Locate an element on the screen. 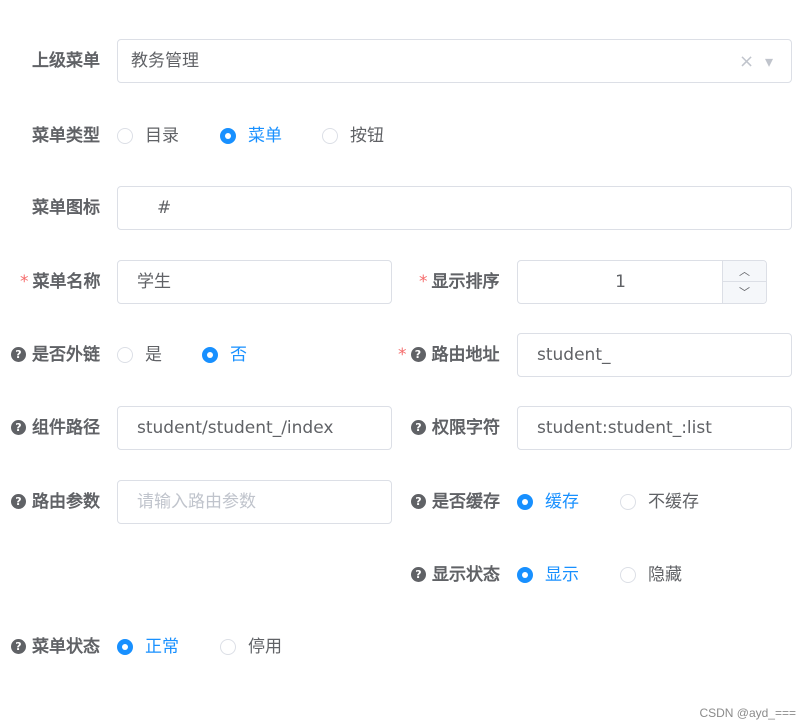  visible-label: ? 显示状态 is located at coordinates (455, 575).